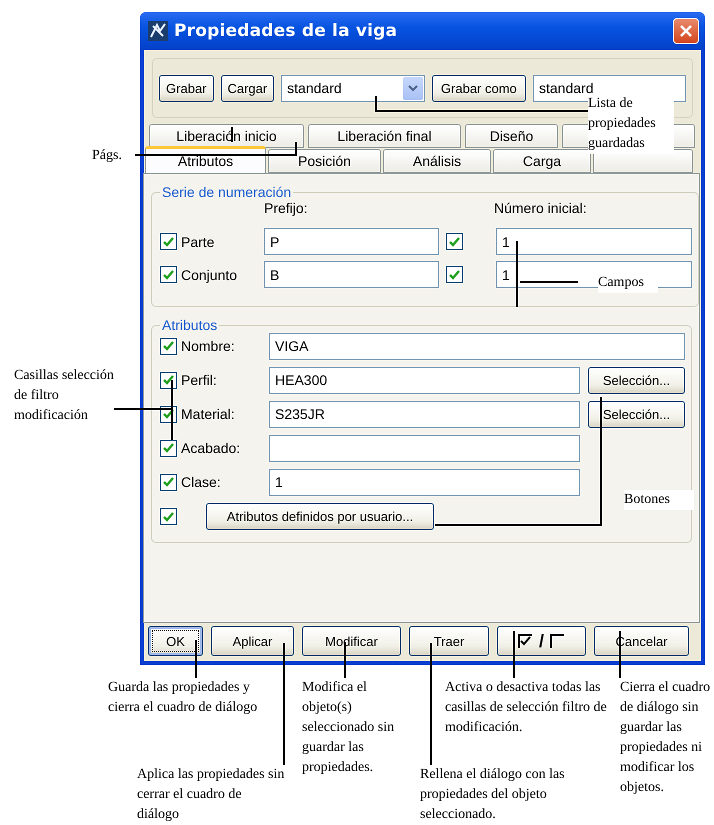 The image size is (714, 825). I want to click on dialog-button: Modificar, so click(351, 641).